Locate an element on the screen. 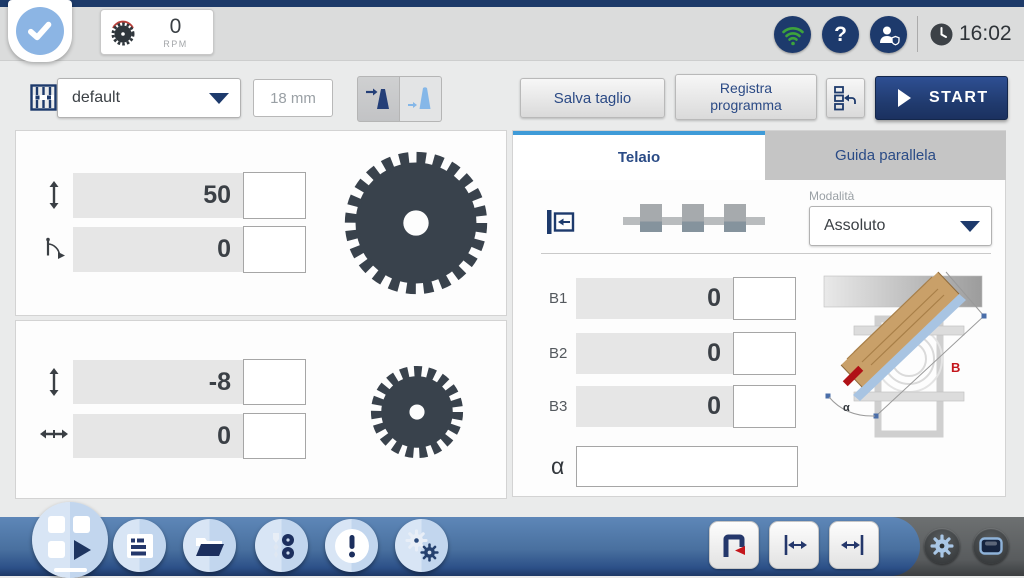 This screenshot has height=578, width=1024. help-icon: ? is located at coordinates (840, 34).